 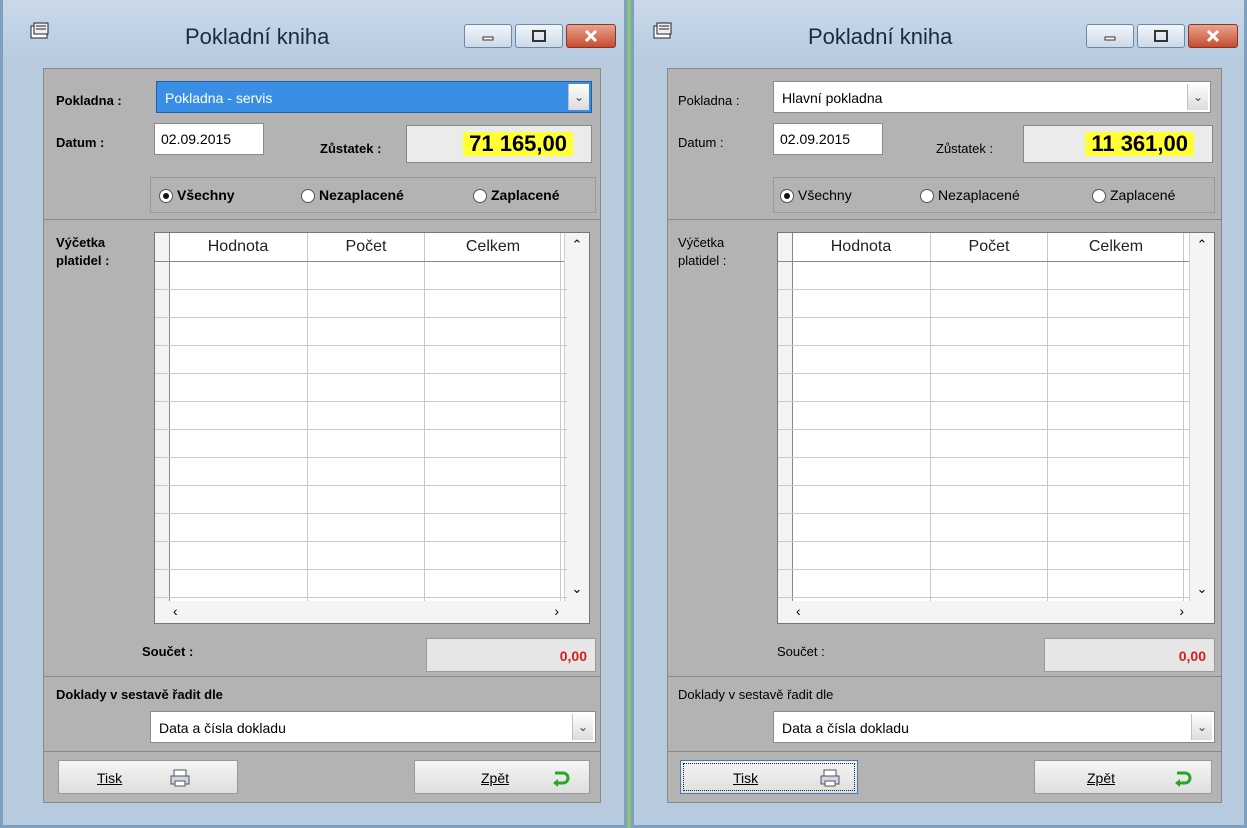 I want to click on maximize-icon, so click(x=1161, y=36).